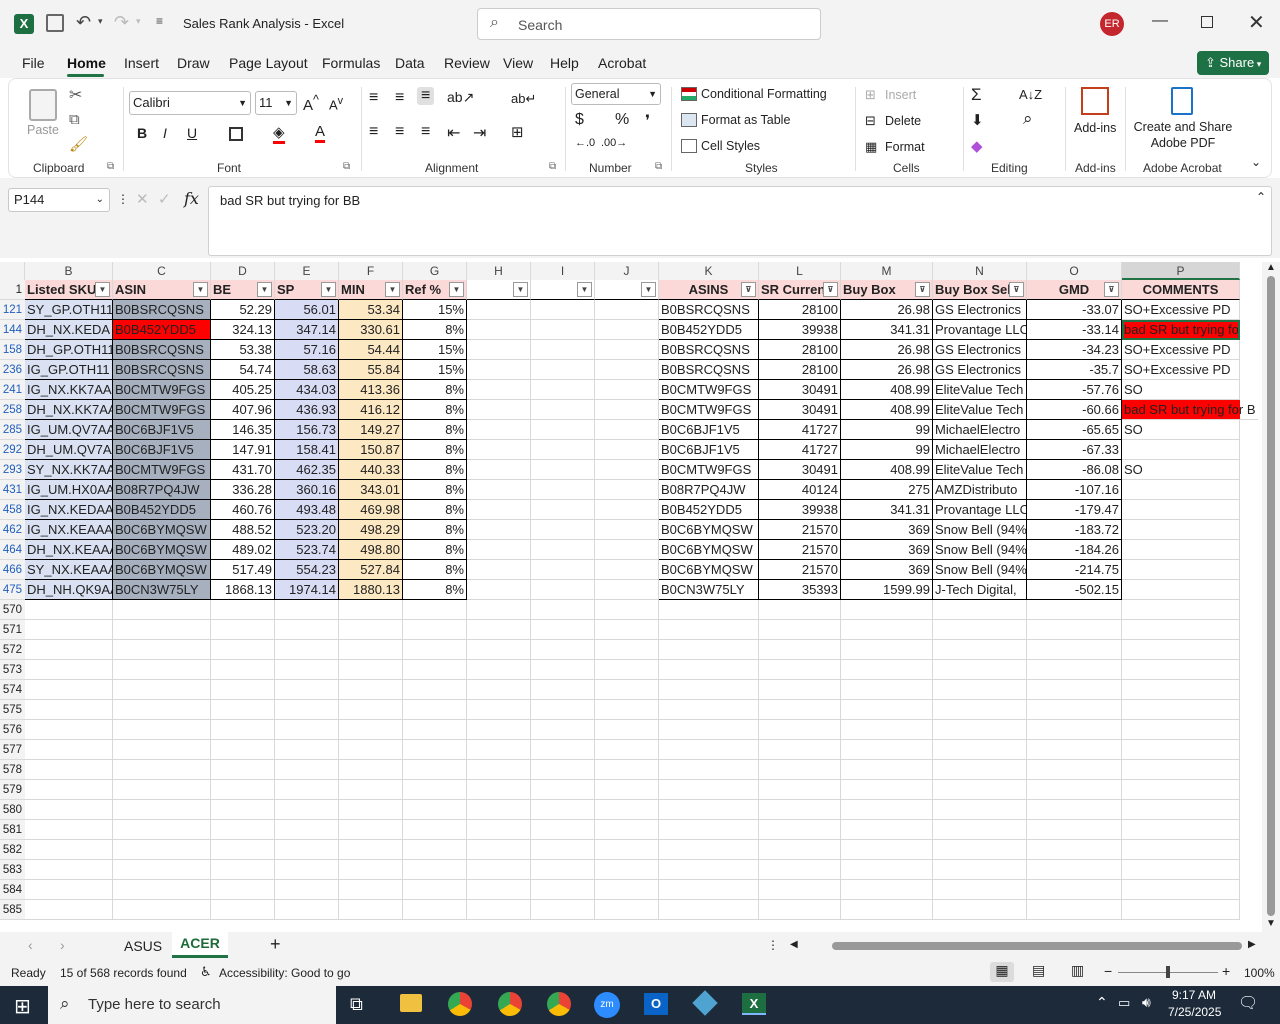 The width and height of the screenshot is (1280, 1024). Describe the element at coordinates (284, 973) in the screenshot. I see `status-accessibility: Accessibility: Good to go` at that location.